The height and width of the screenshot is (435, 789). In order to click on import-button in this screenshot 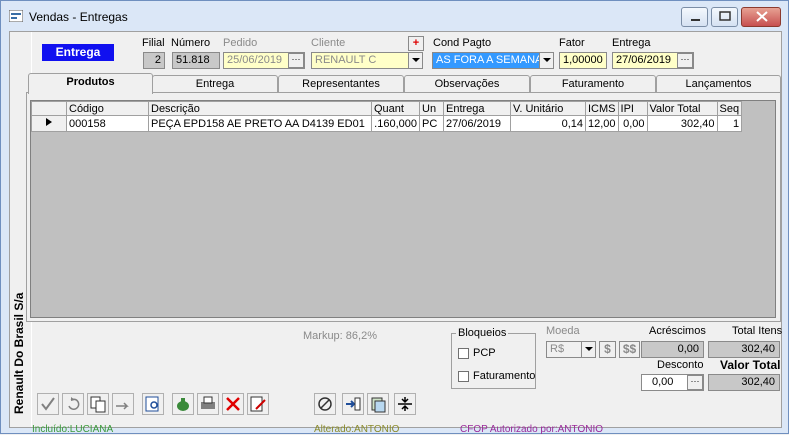, I will do `click(353, 404)`.